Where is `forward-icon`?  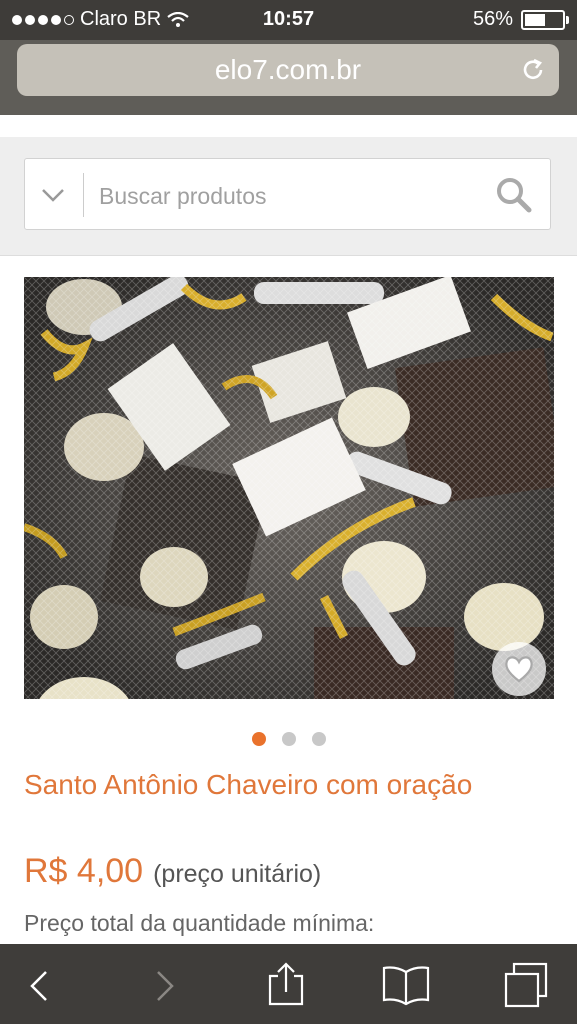 forward-icon is located at coordinates (164, 986).